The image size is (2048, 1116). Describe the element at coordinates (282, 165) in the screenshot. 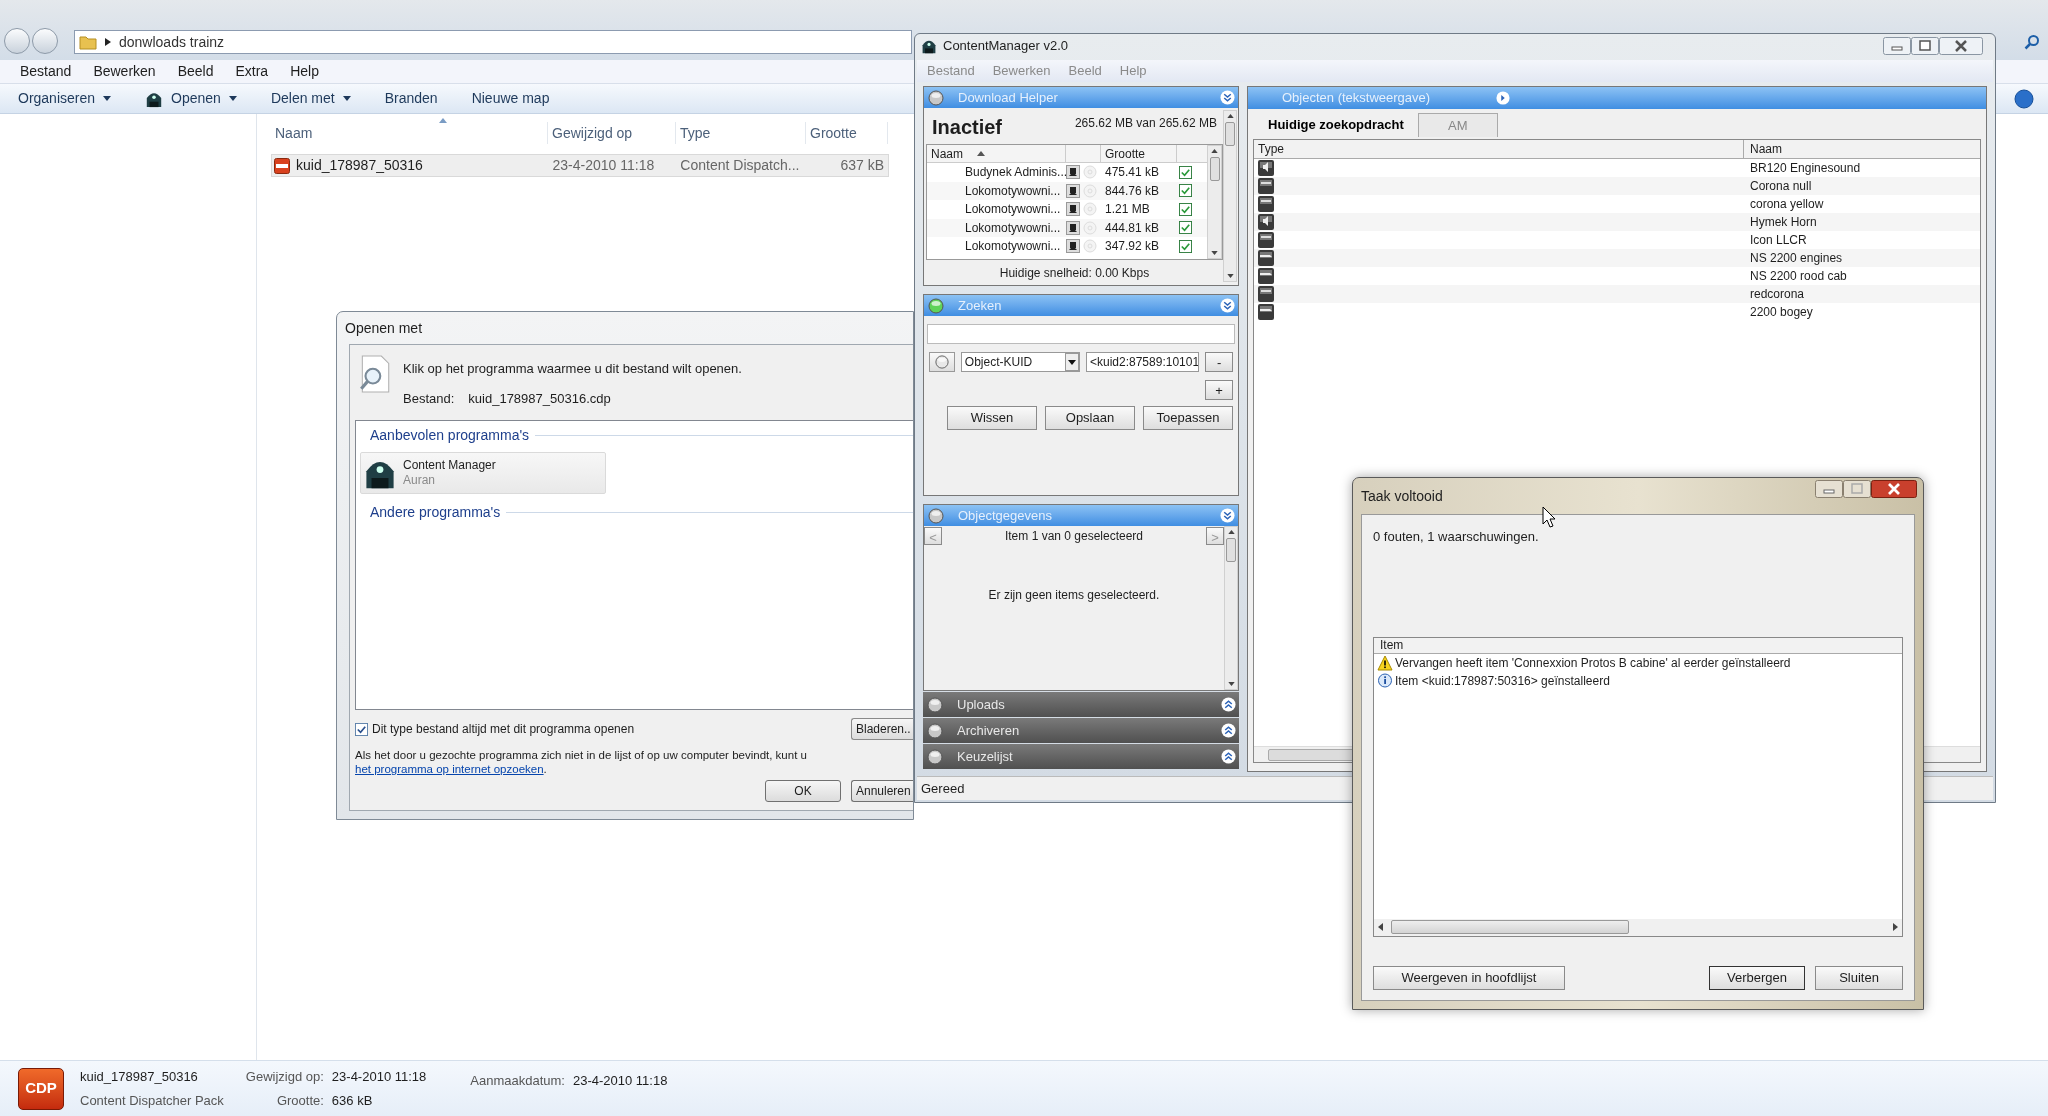

I see `file-icon` at that location.